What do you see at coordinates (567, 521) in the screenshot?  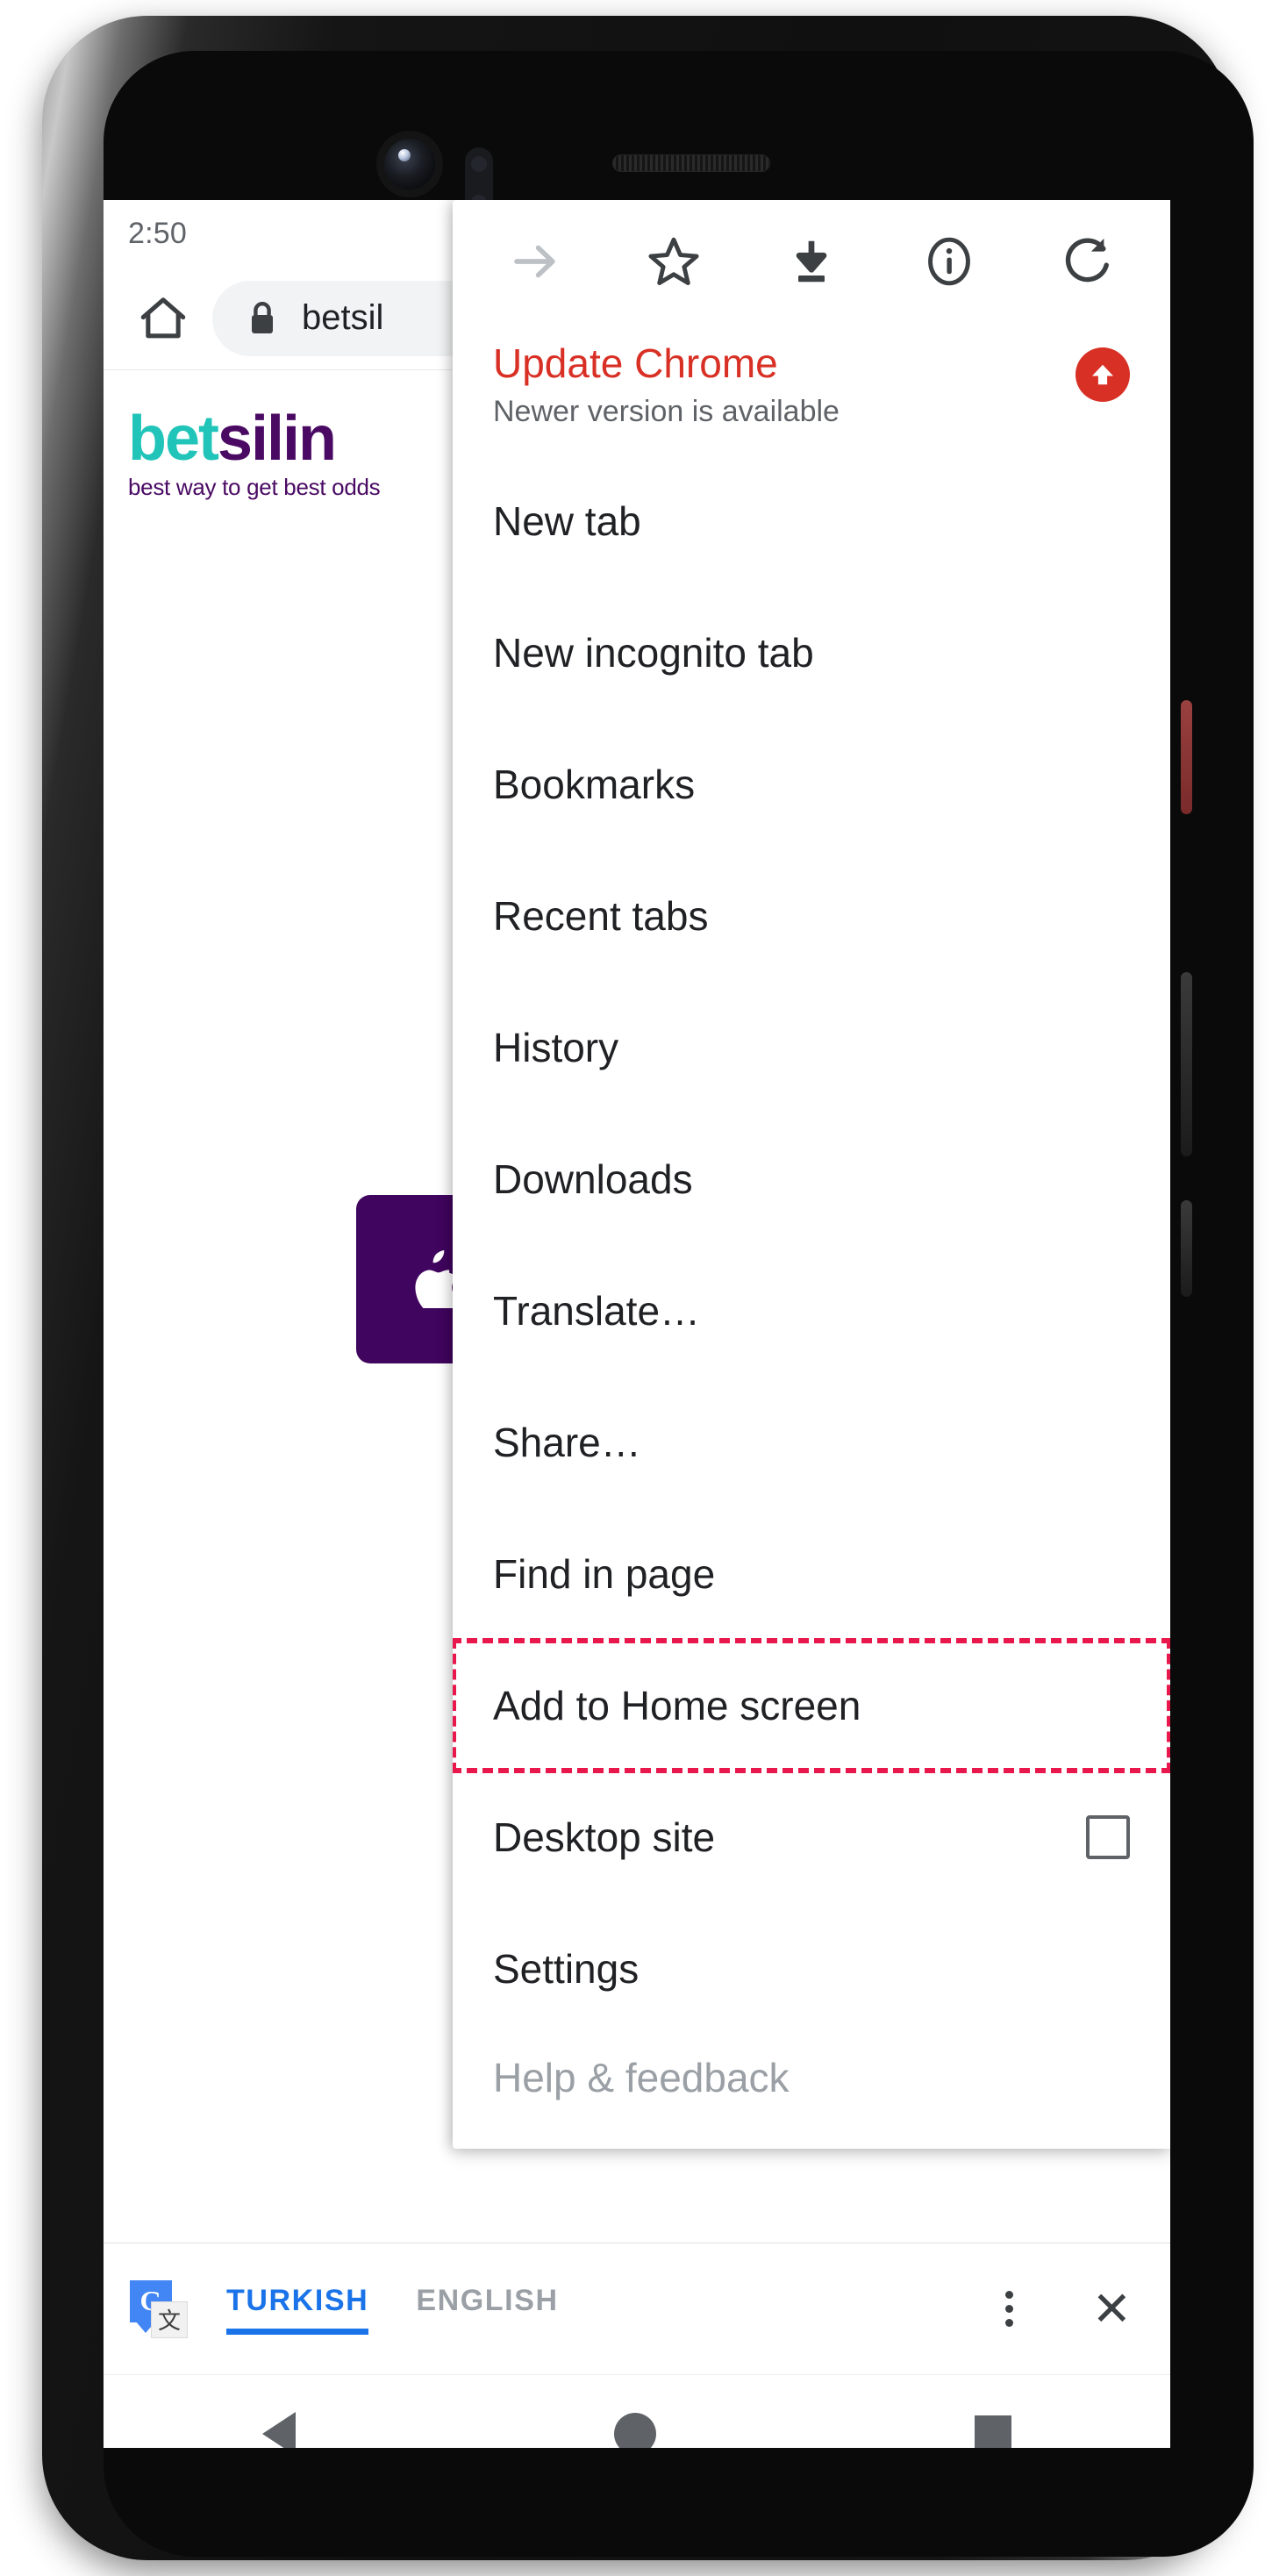 I see `menu-item-label: New tab` at bounding box center [567, 521].